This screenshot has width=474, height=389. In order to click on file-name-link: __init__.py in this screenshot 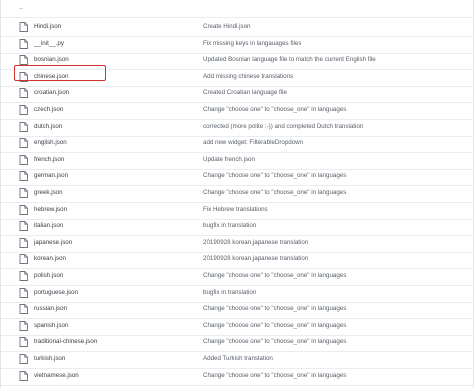, I will do `click(49, 44)`.